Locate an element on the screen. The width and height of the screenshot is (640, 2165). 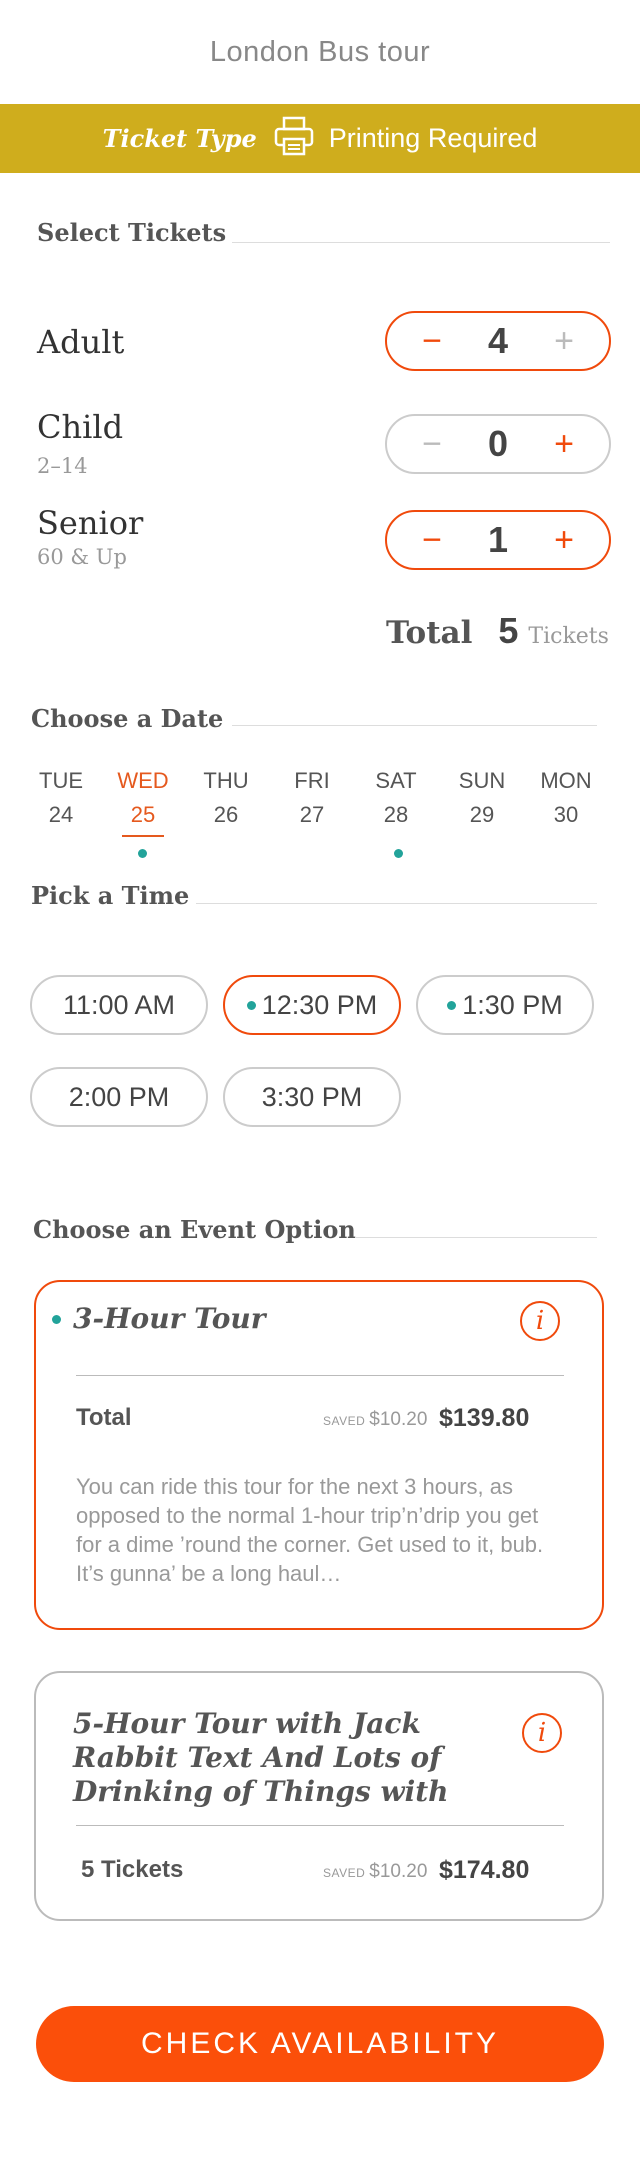
pick-time-title: Pick a Time is located at coordinates (110, 895).